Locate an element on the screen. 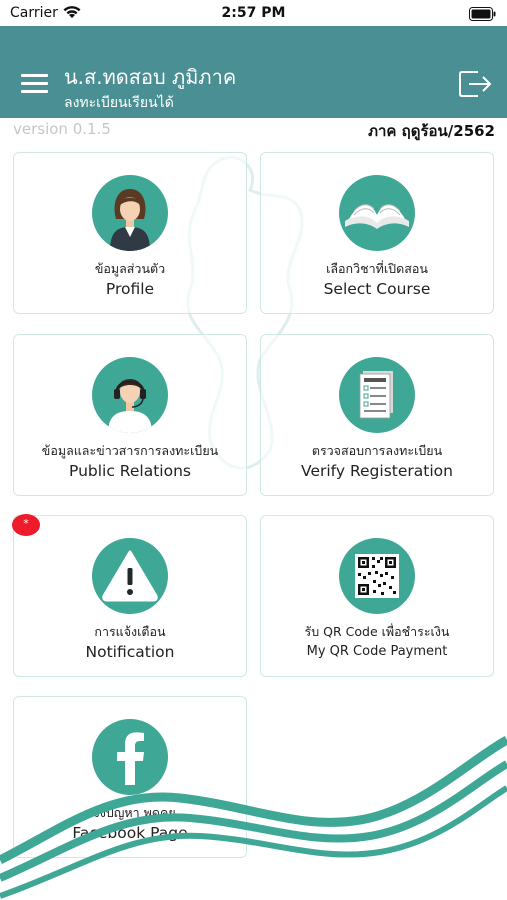  facebook-label-en: Facebook Page is located at coordinates (130, 833).